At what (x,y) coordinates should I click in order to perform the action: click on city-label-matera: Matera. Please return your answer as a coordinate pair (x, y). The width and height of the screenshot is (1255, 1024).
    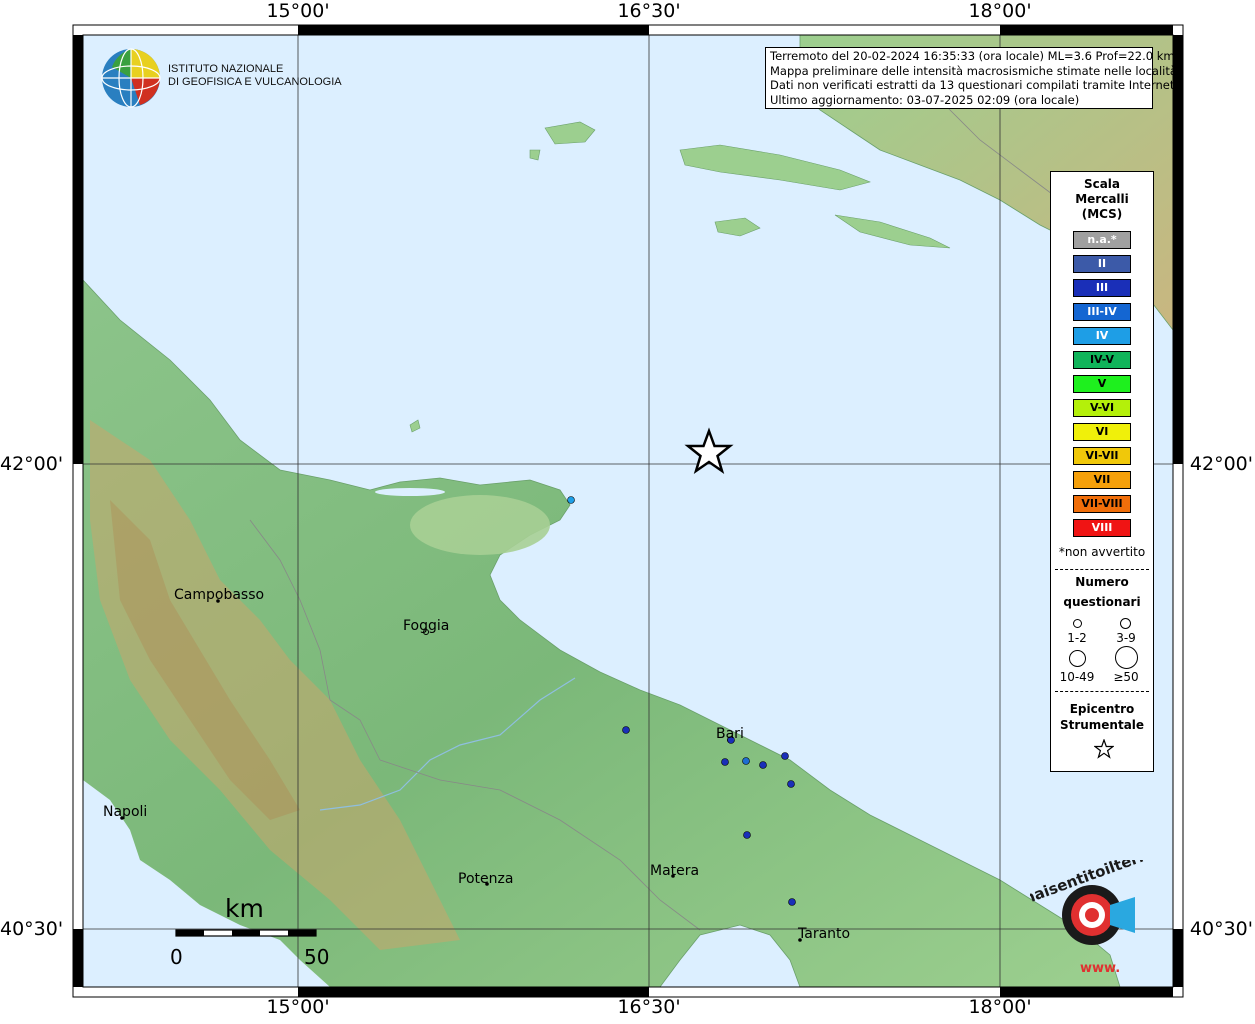
    Looking at the image, I should click on (675, 871).